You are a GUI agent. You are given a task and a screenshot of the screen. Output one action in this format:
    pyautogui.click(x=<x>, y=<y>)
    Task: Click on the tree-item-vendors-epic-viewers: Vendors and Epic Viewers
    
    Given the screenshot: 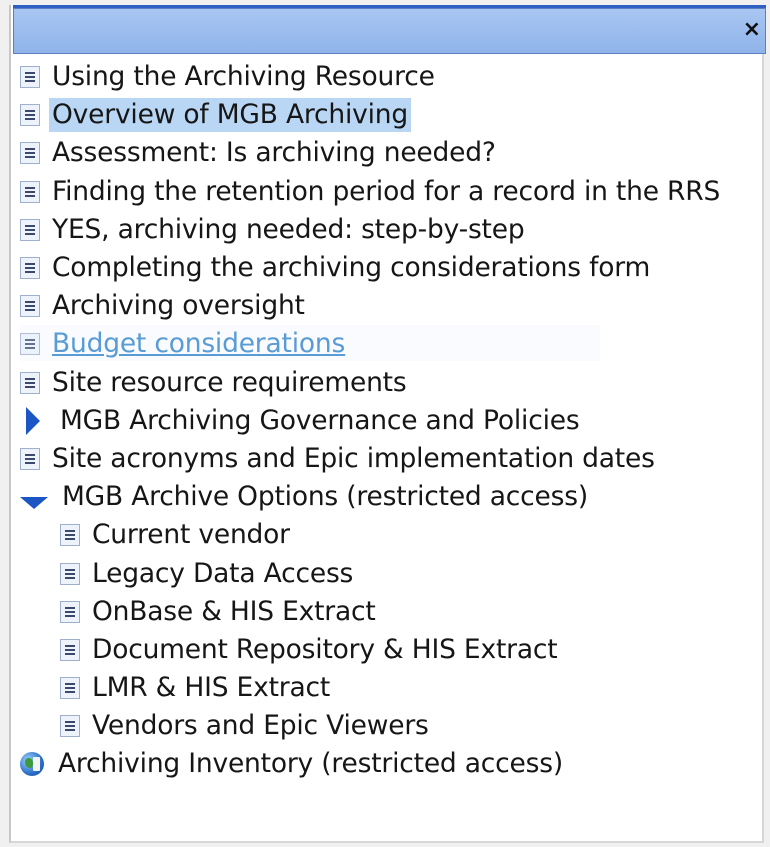 What is the action you would take?
    pyautogui.click(x=390, y=726)
    